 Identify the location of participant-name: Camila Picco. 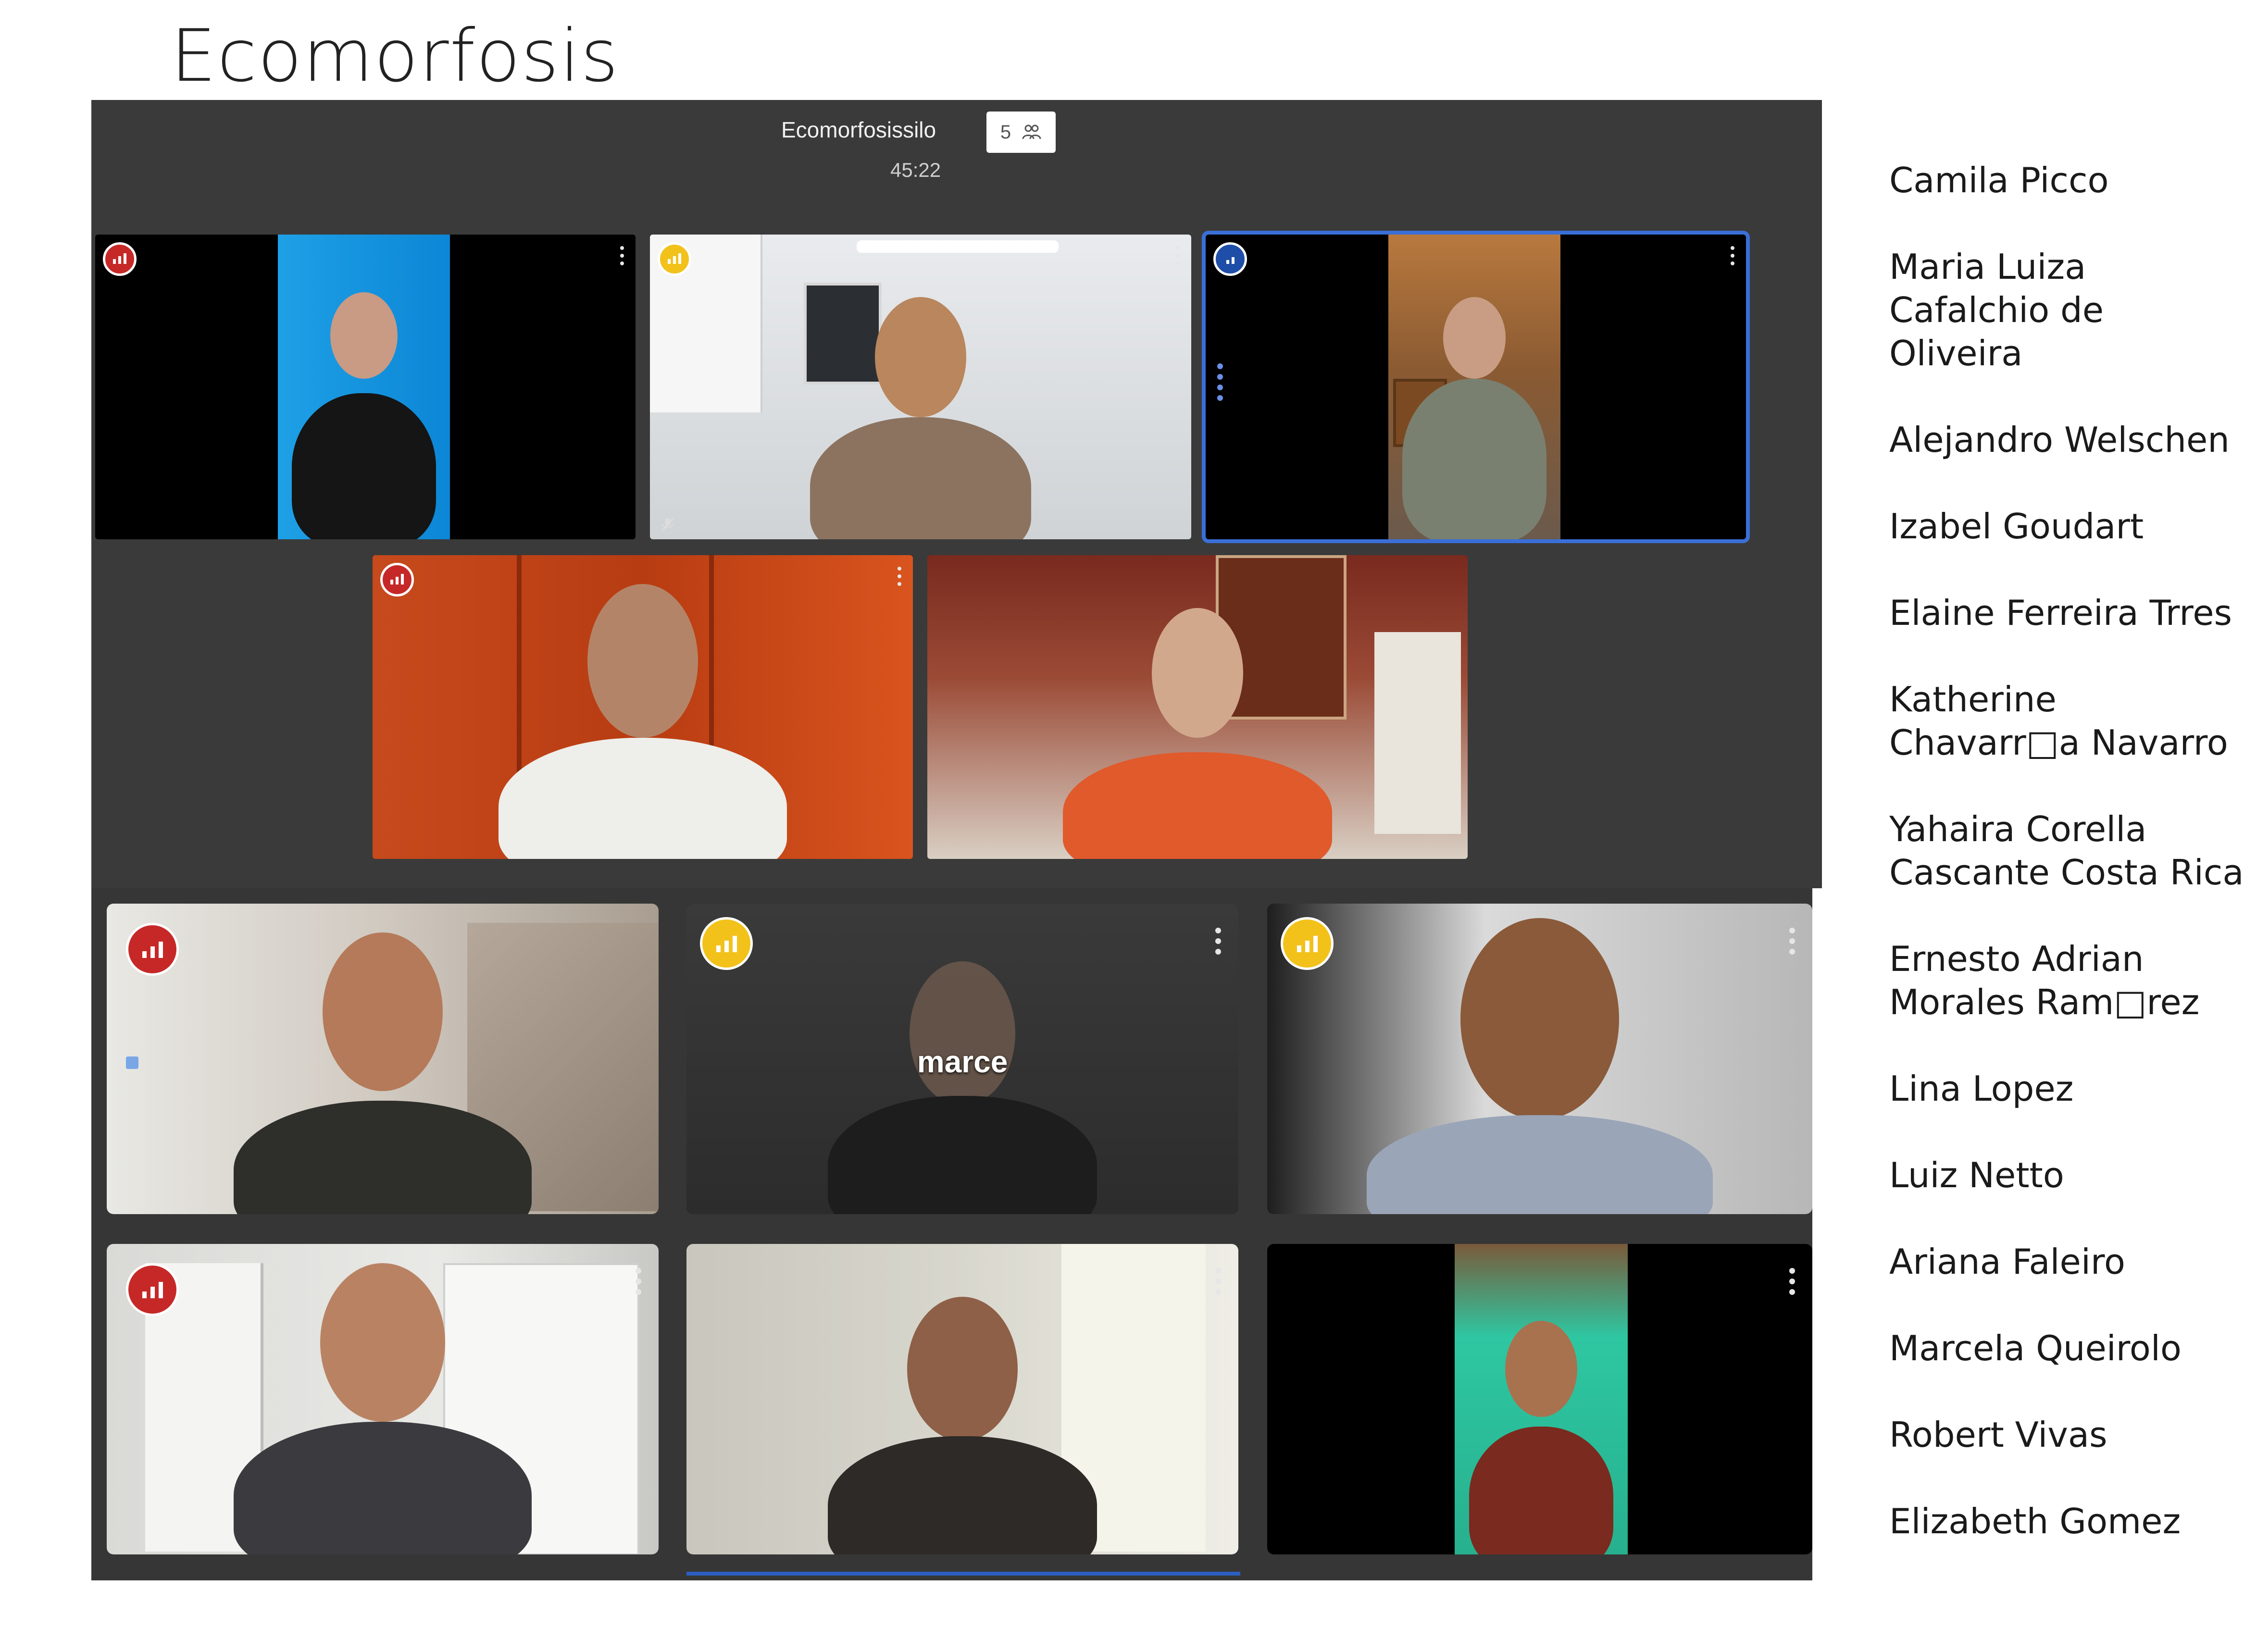
(1999, 180).